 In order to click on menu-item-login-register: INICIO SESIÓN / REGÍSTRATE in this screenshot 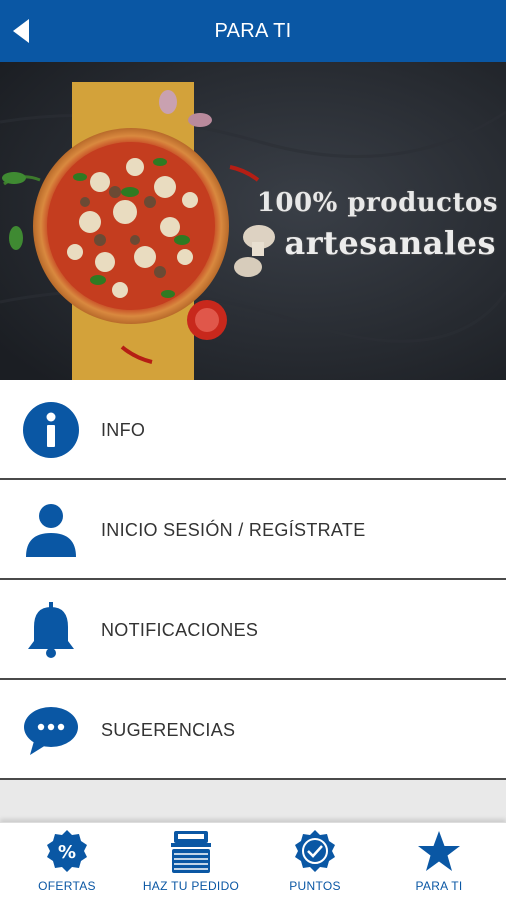, I will do `click(253, 530)`.